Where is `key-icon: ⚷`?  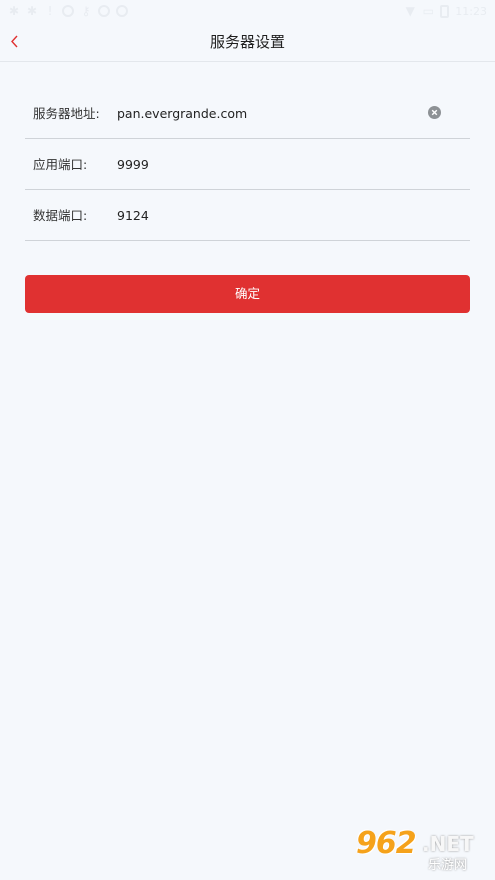 key-icon: ⚷ is located at coordinates (86, 11).